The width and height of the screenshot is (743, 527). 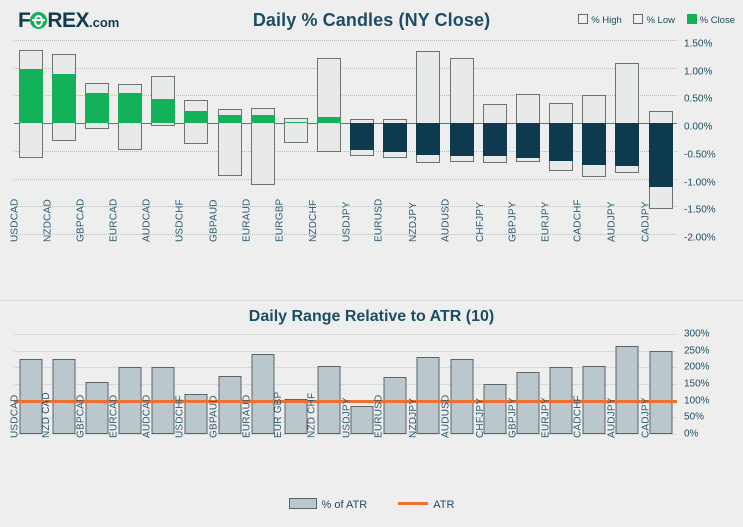 I want to click on y-axis-tick-label: 300%, so click(x=697, y=334).